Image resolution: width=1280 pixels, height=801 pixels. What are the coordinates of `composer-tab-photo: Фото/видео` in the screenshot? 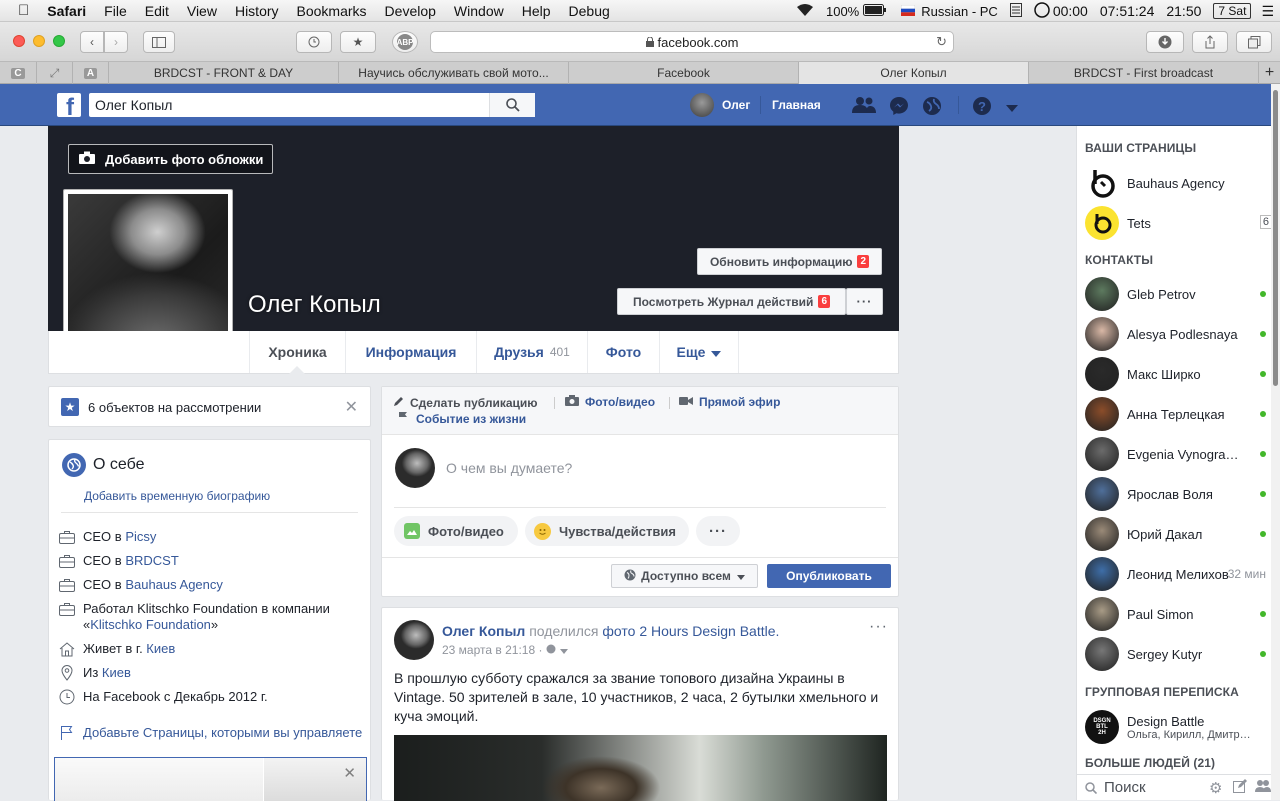 It's located at (610, 402).